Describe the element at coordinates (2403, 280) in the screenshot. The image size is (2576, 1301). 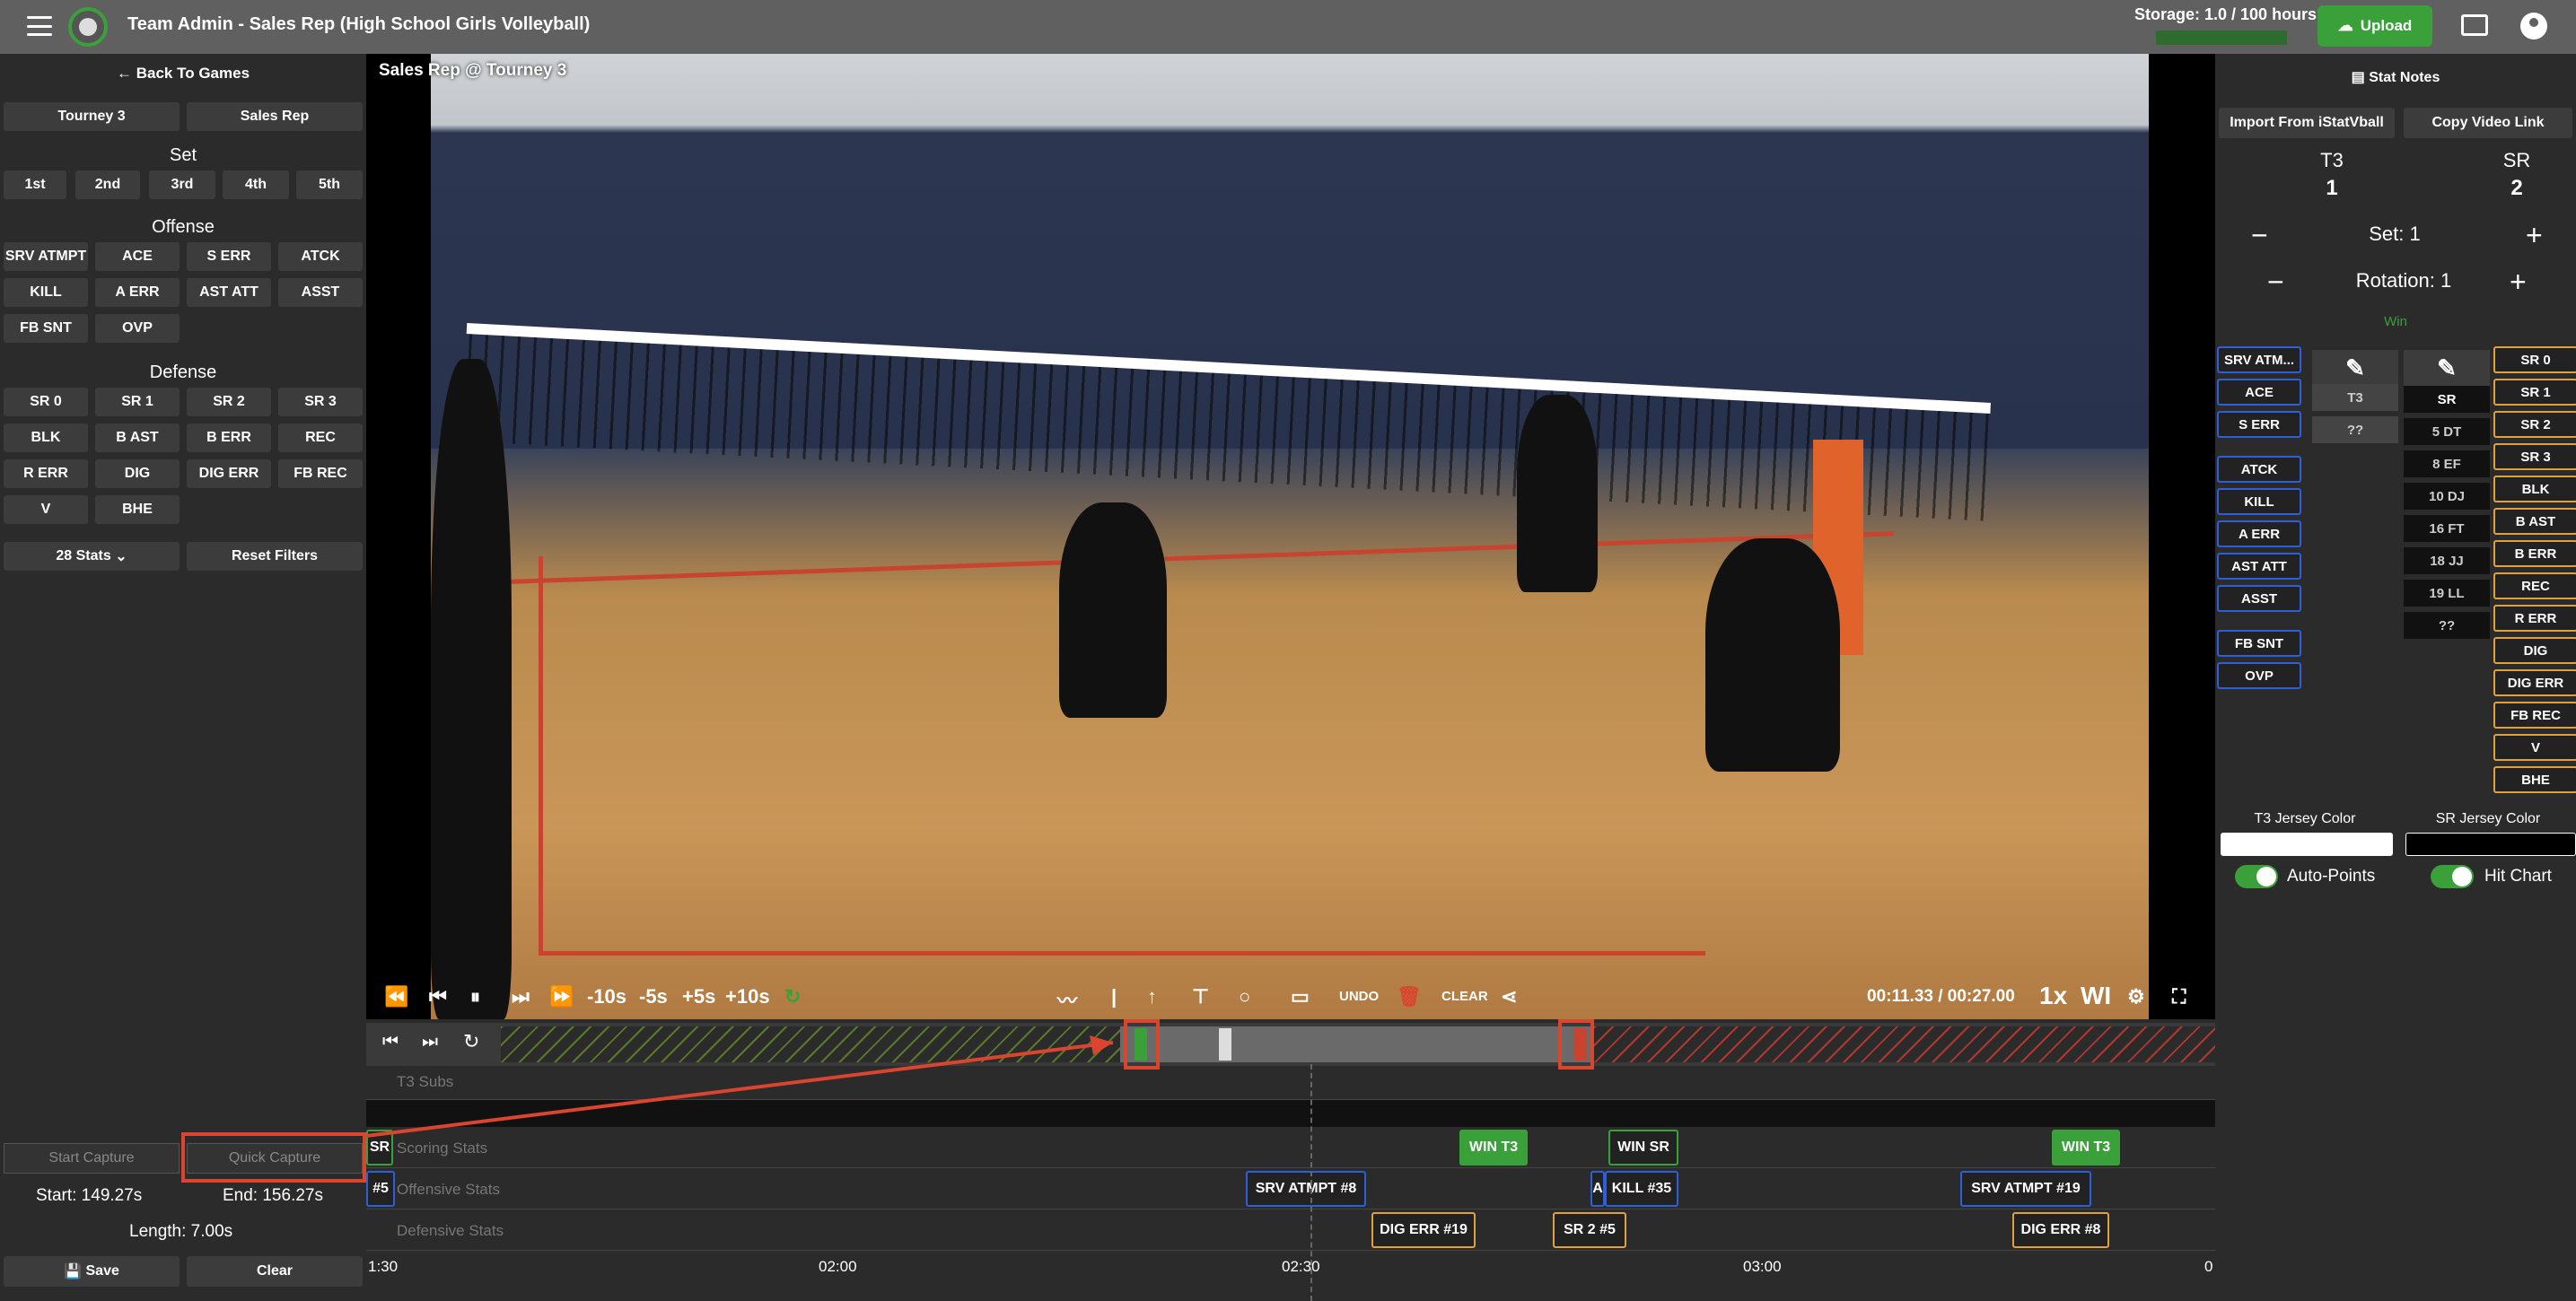
I see `rotation-label: Rotation: 1` at that location.